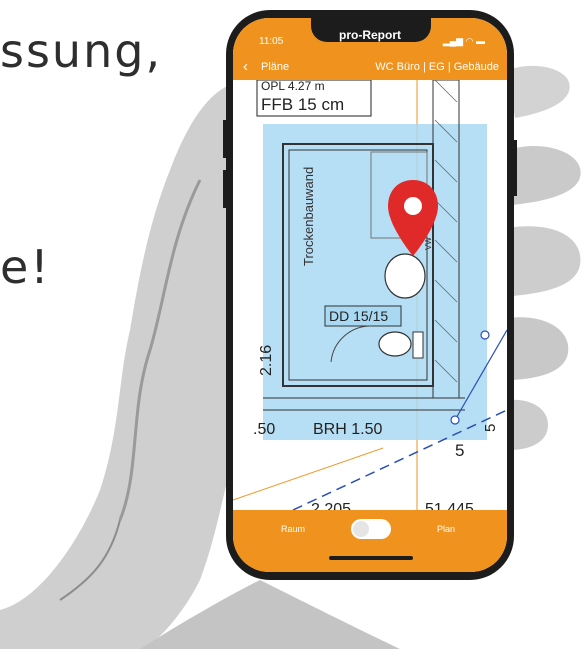  What do you see at coordinates (347, 429) in the screenshot?
I see `brh-label: BRH 1.50` at bounding box center [347, 429].